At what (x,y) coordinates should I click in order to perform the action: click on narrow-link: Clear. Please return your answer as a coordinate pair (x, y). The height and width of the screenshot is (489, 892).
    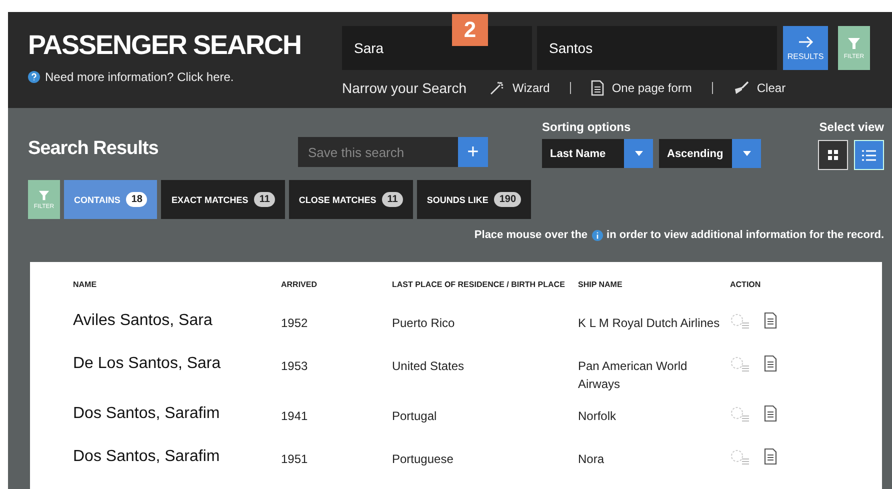
    Looking at the image, I should click on (771, 88).